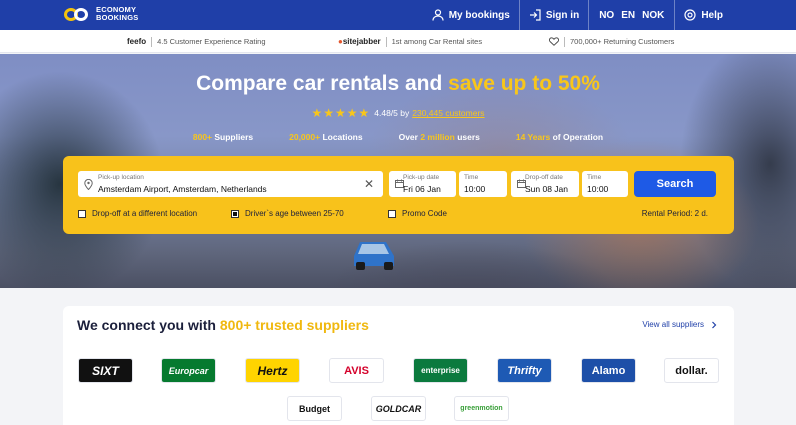  I want to click on pickup-date-label: Pick-up date, so click(421, 177).